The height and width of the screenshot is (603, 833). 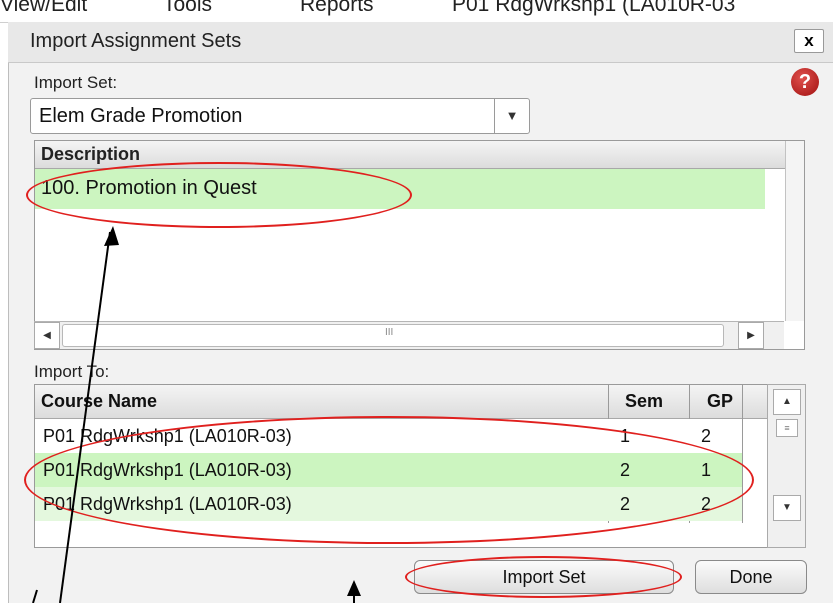 What do you see at coordinates (354, 588) in the screenshot?
I see `annotation-arrowhead-bottom` at bounding box center [354, 588].